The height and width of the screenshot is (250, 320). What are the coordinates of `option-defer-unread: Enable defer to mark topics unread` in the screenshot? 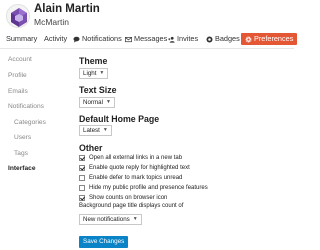 It's located at (130, 178).